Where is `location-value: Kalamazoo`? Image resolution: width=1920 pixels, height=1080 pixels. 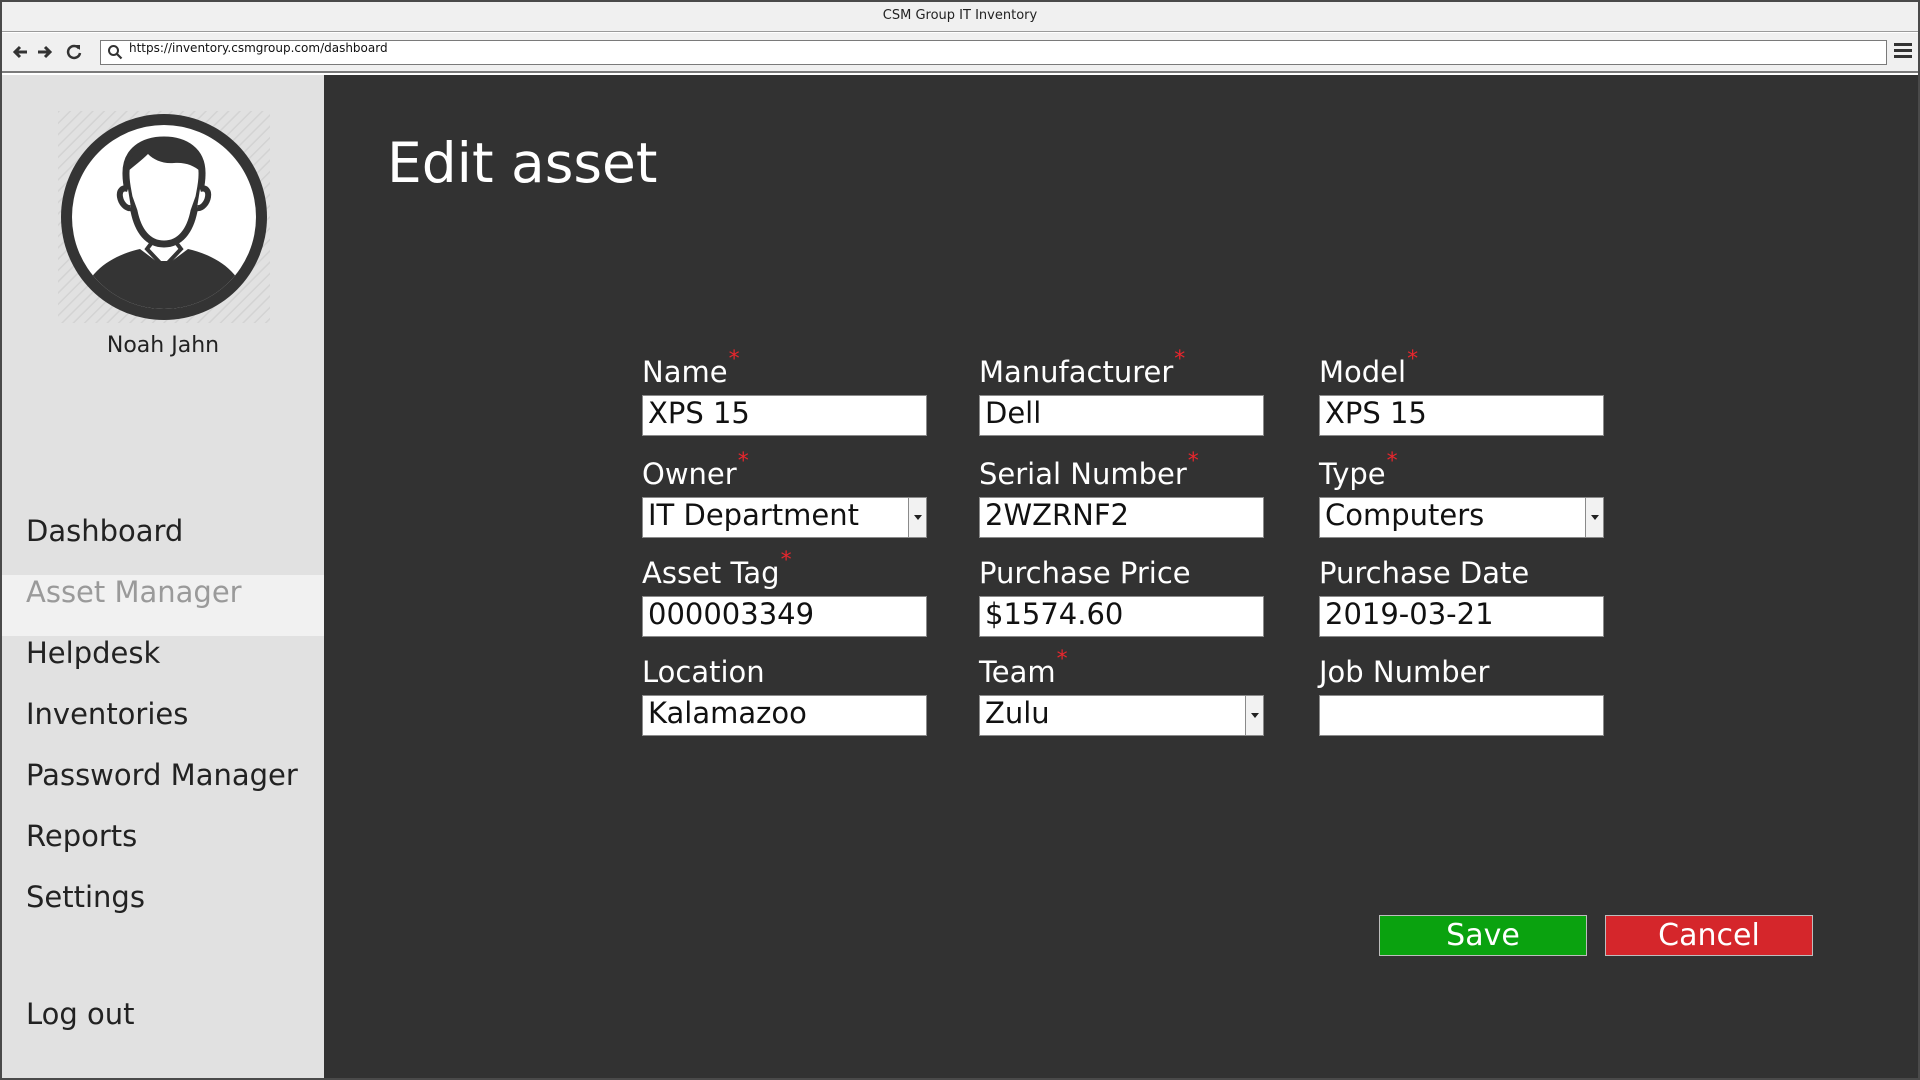 location-value: Kalamazoo is located at coordinates (727, 715).